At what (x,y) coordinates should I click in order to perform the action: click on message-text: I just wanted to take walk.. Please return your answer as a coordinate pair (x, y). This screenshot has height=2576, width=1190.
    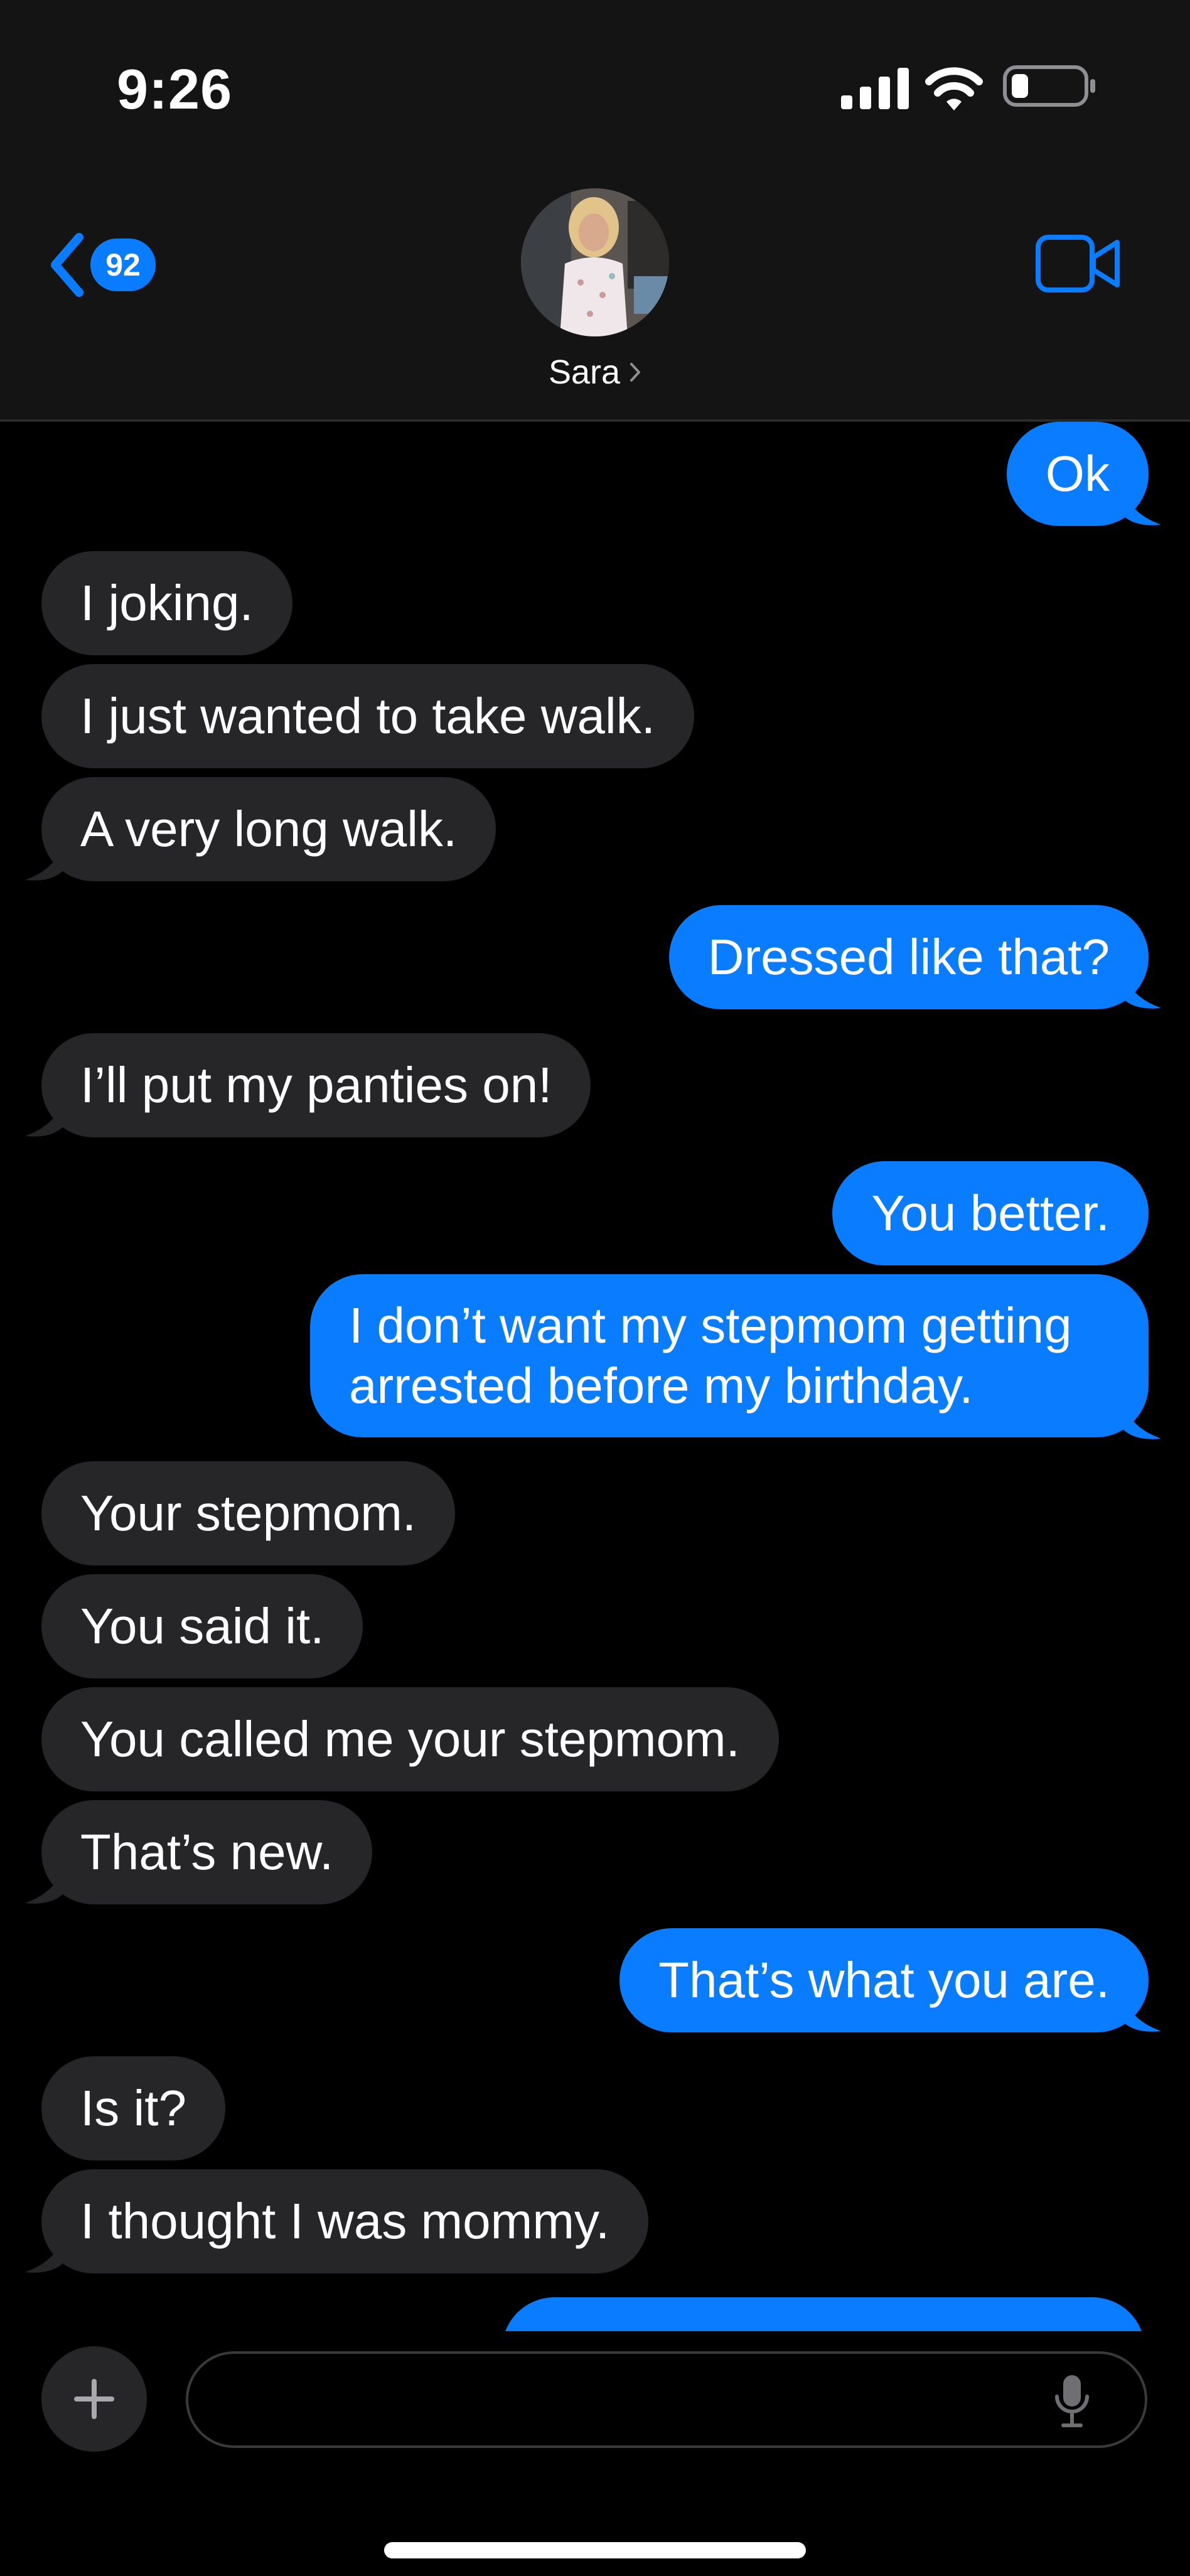
    Looking at the image, I should click on (368, 716).